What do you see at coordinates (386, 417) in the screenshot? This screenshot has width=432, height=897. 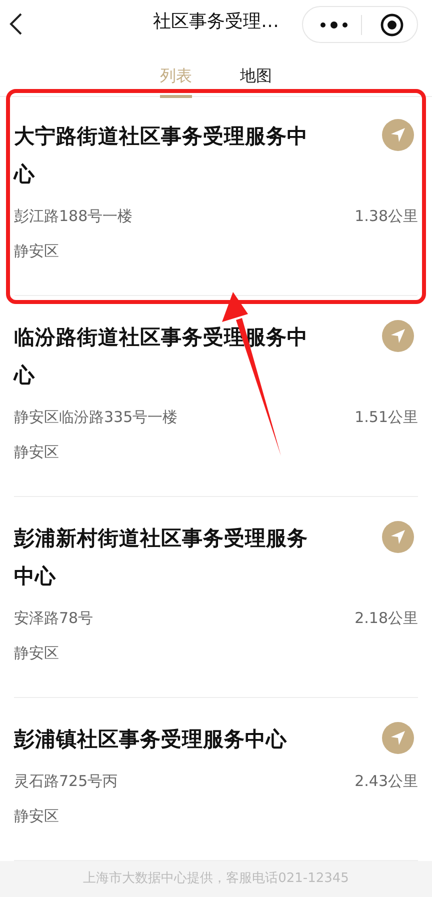 I see `distance-text: 1.51公里` at bounding box center [386, 417].